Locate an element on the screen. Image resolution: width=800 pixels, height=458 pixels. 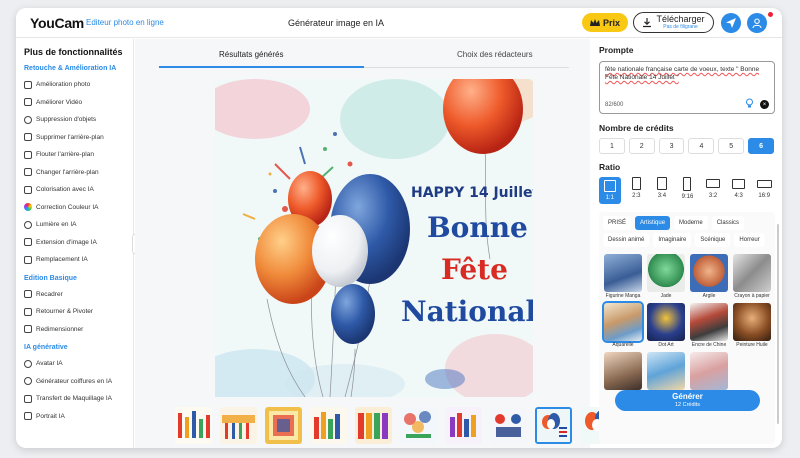
sidebar-item-ameliorer-video: Améliorer Vidéo is located at coordinates (78, 103).